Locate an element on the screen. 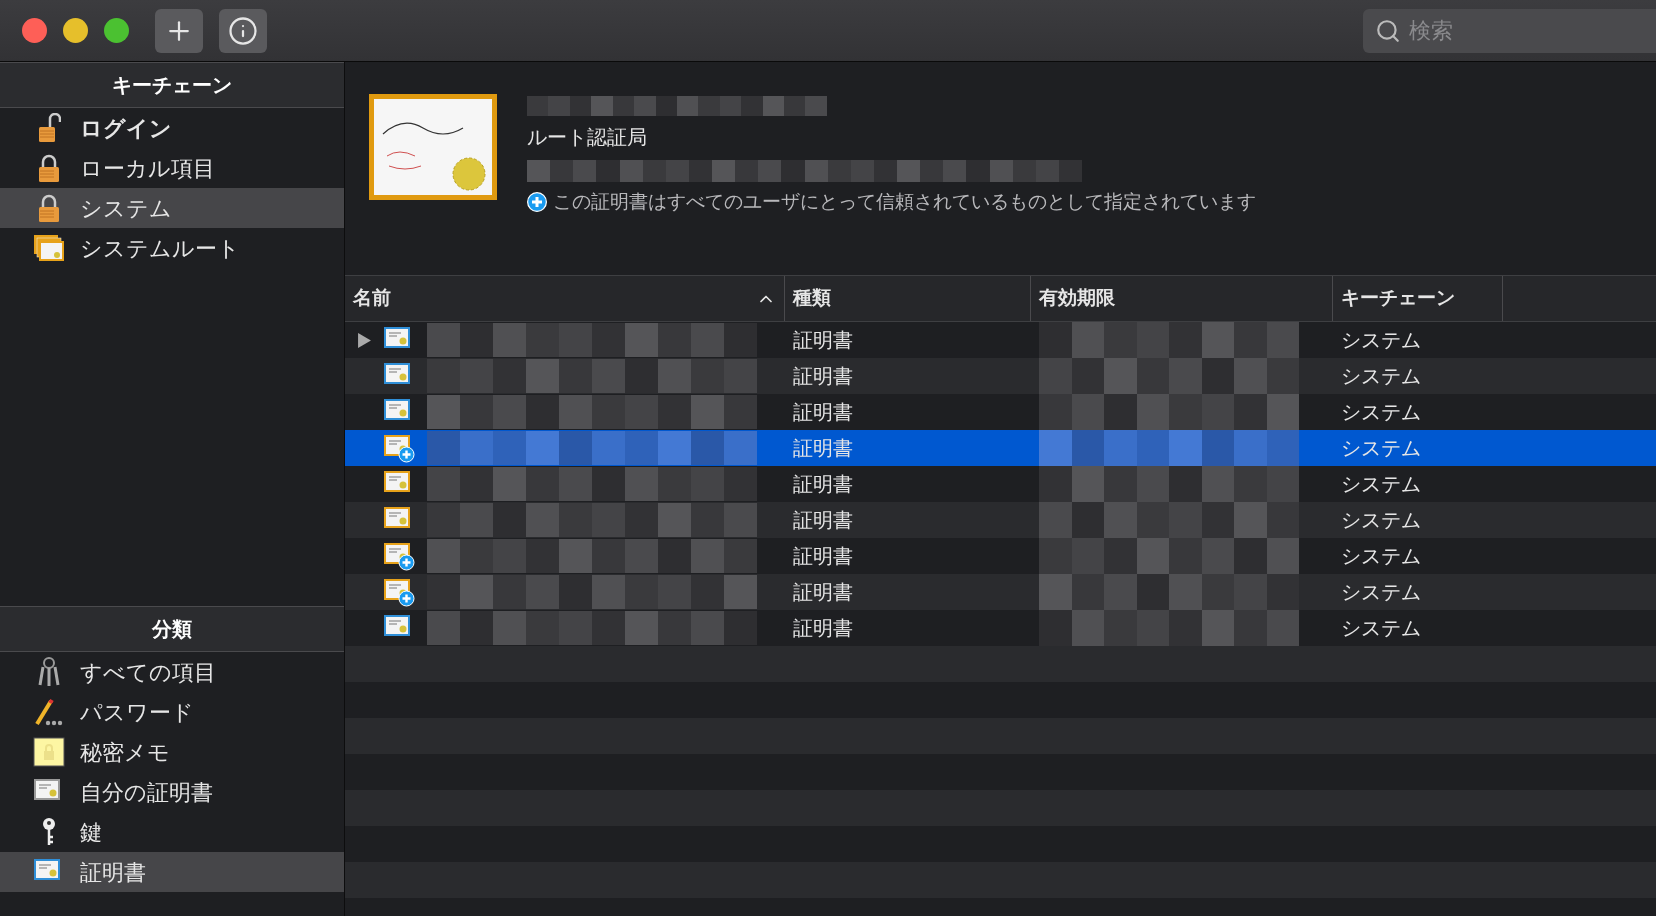 The image size is (1656, 916). sidebar-item: ログイン is located at coordinates (172, 128).